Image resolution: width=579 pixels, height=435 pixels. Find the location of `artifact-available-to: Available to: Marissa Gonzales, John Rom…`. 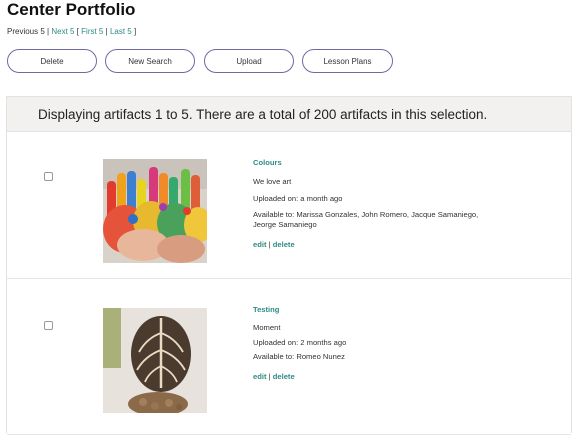

artifact-available-to: Available to: Marissa Gonzales, John Rom… is located at coordinates (366, 219).